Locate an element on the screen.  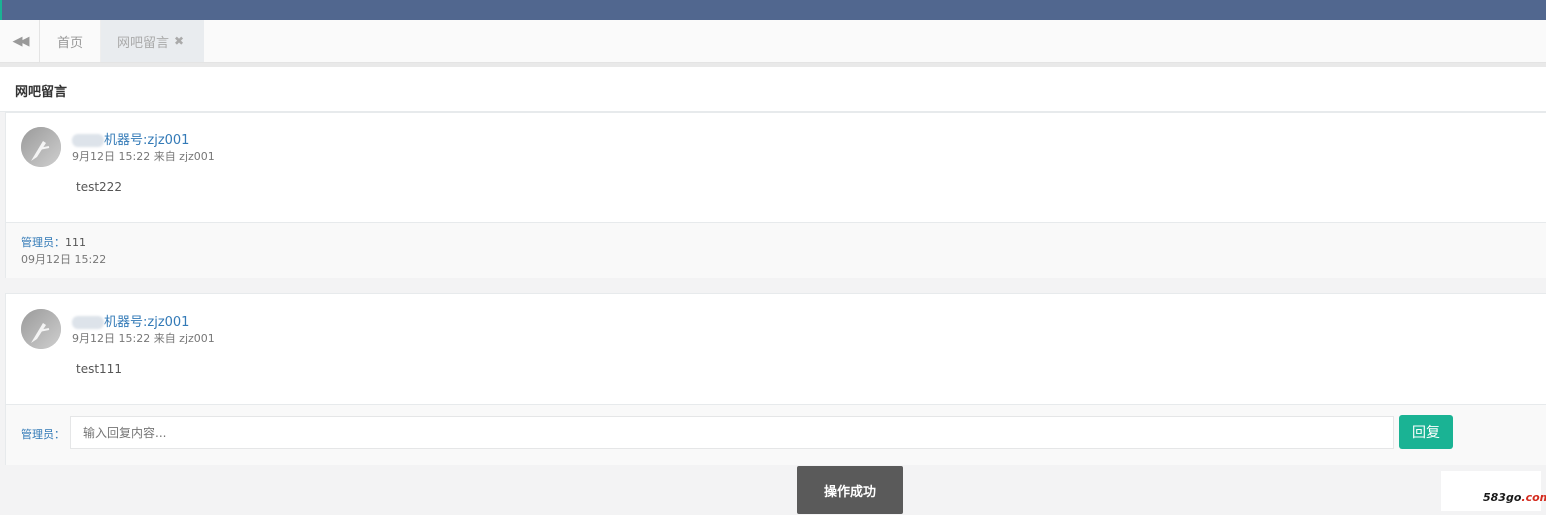
reply-block: 管理员：111 09月12日 15:22 is located at coordinates (776, 250).